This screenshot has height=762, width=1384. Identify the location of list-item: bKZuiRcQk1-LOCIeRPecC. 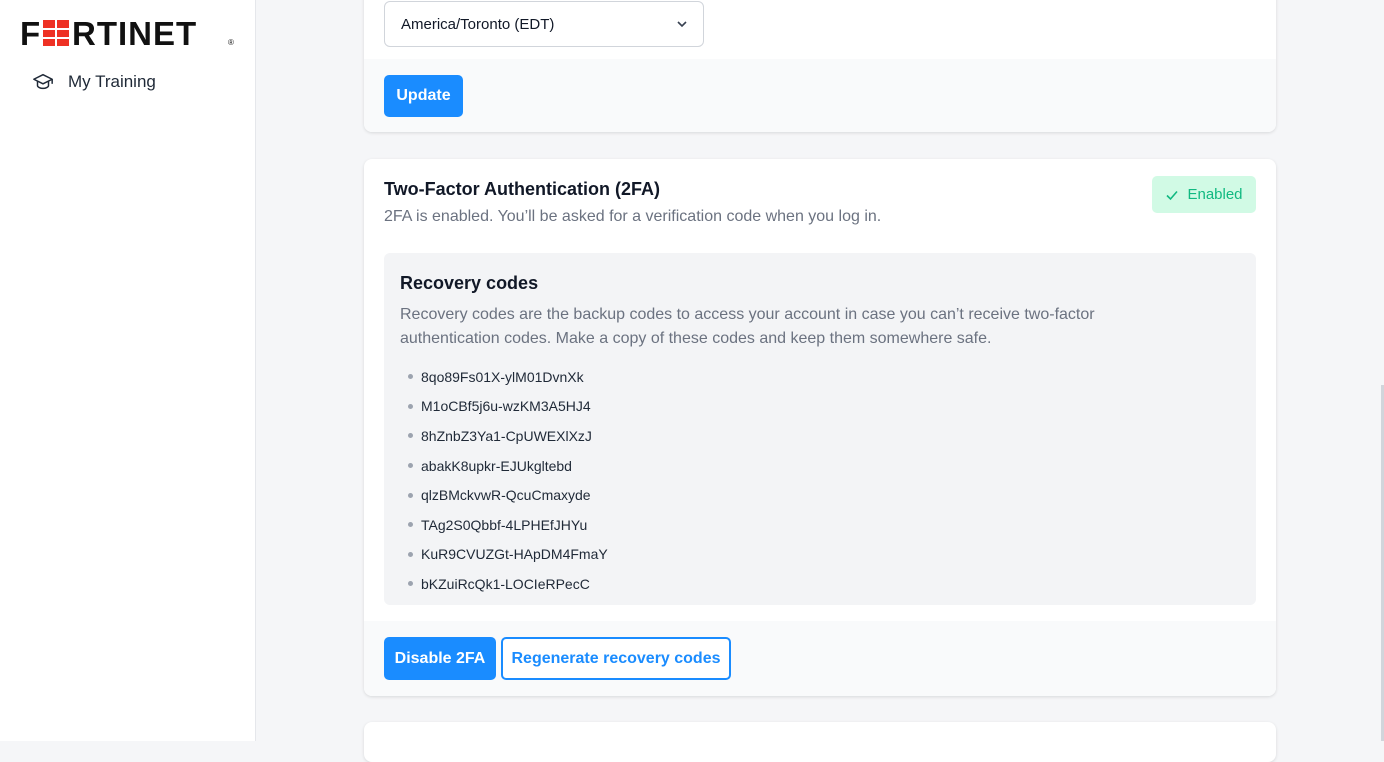
(504, 584).